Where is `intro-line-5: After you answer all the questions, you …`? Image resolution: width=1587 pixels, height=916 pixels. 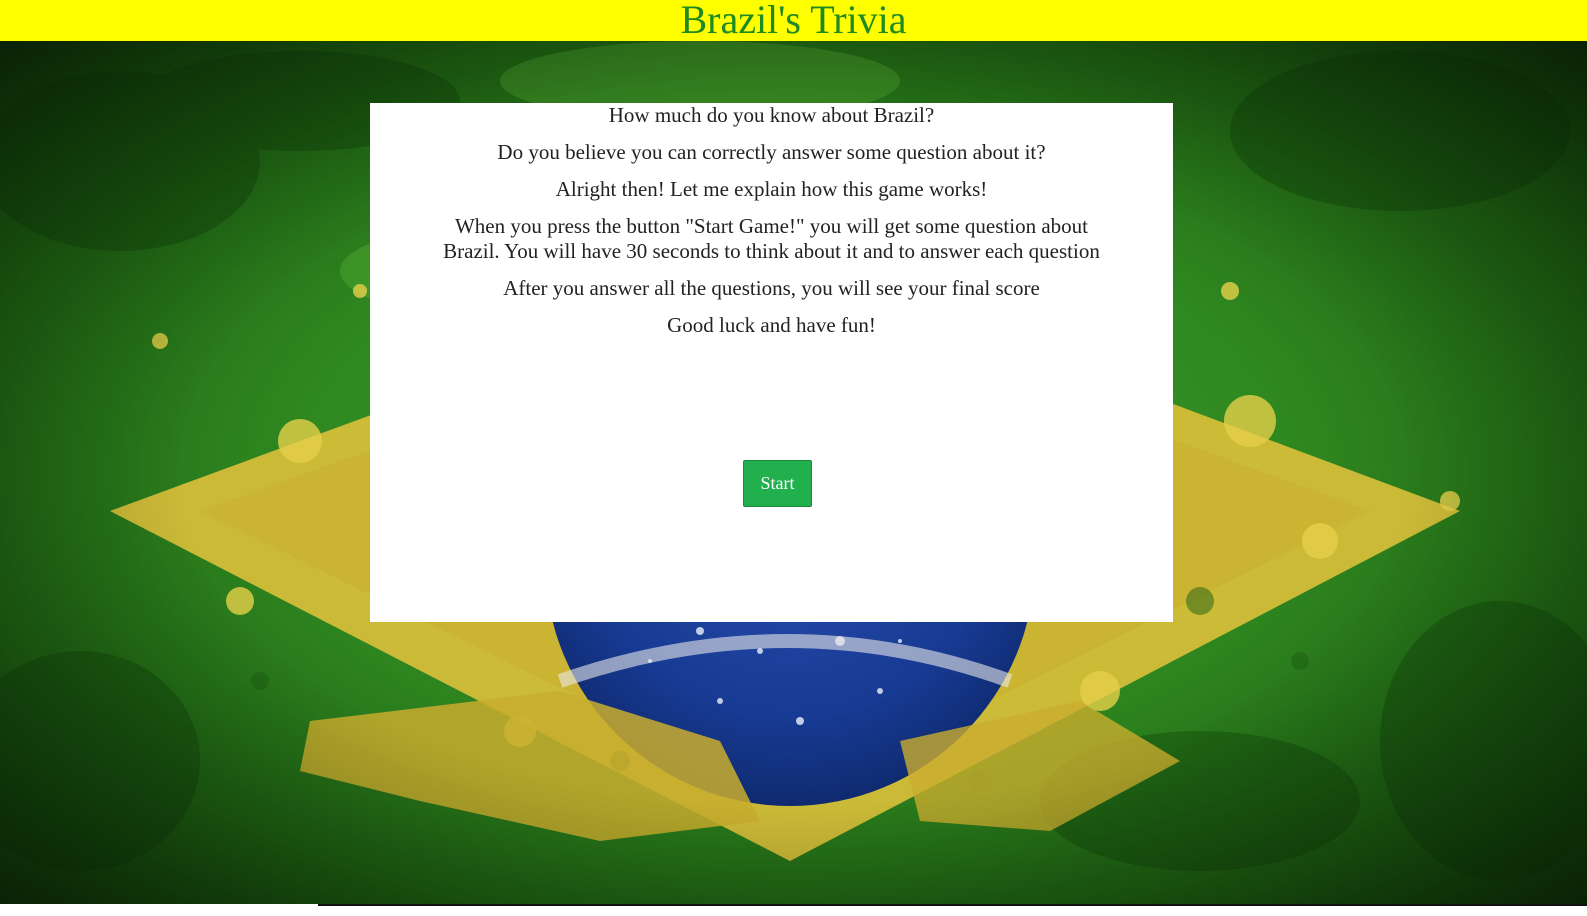 intro-line-5: After you answer all the questions, you … is located at coordinates (771, 288).